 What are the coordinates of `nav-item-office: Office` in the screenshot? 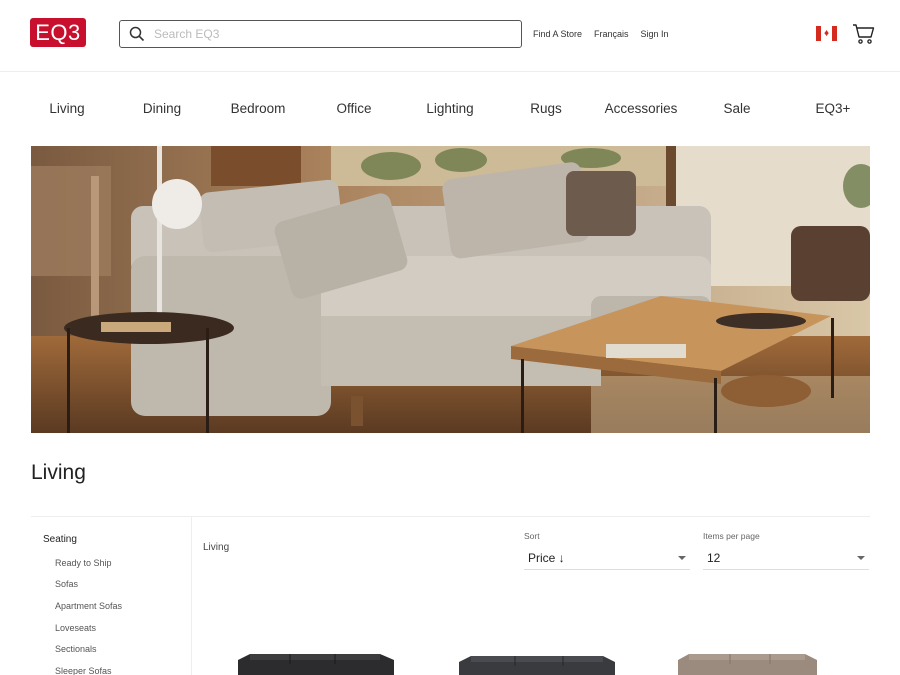 It's located at (353, 108).